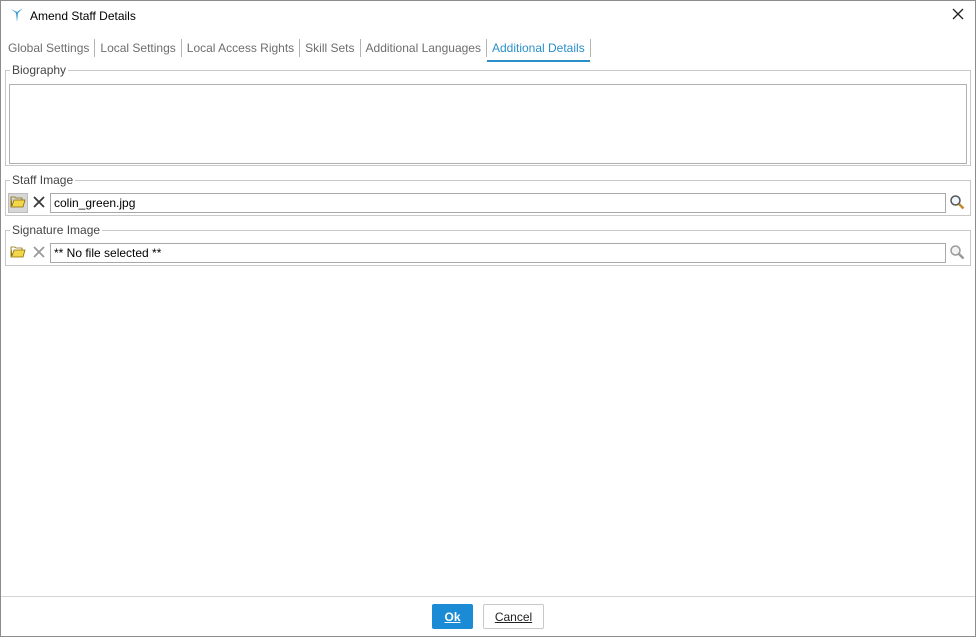  I want to click on signature-image-row: ** No file selected **, so click(488, 253).